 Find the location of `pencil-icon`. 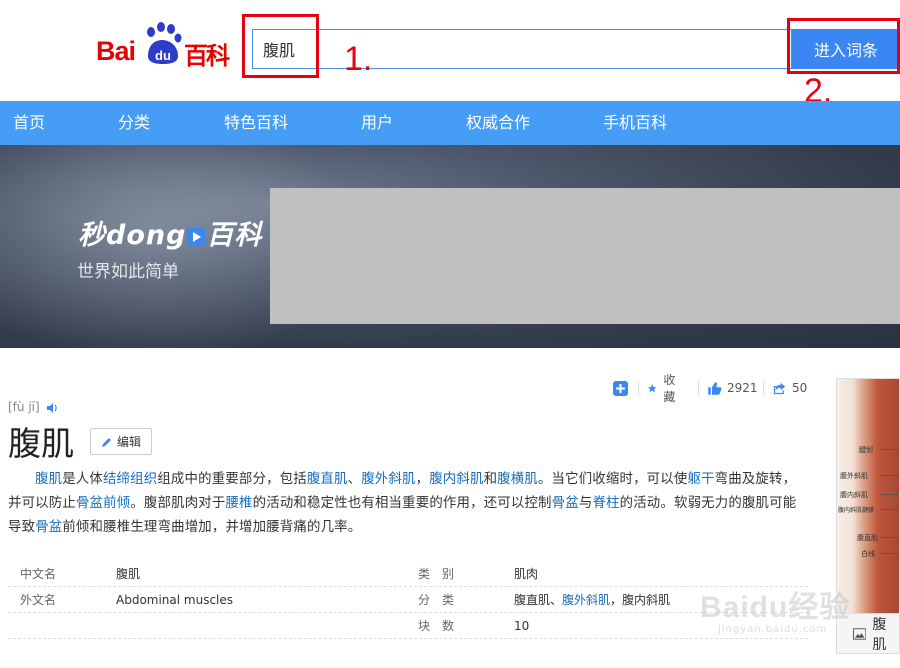

pencil-icon is located at coordinates (106, 442).